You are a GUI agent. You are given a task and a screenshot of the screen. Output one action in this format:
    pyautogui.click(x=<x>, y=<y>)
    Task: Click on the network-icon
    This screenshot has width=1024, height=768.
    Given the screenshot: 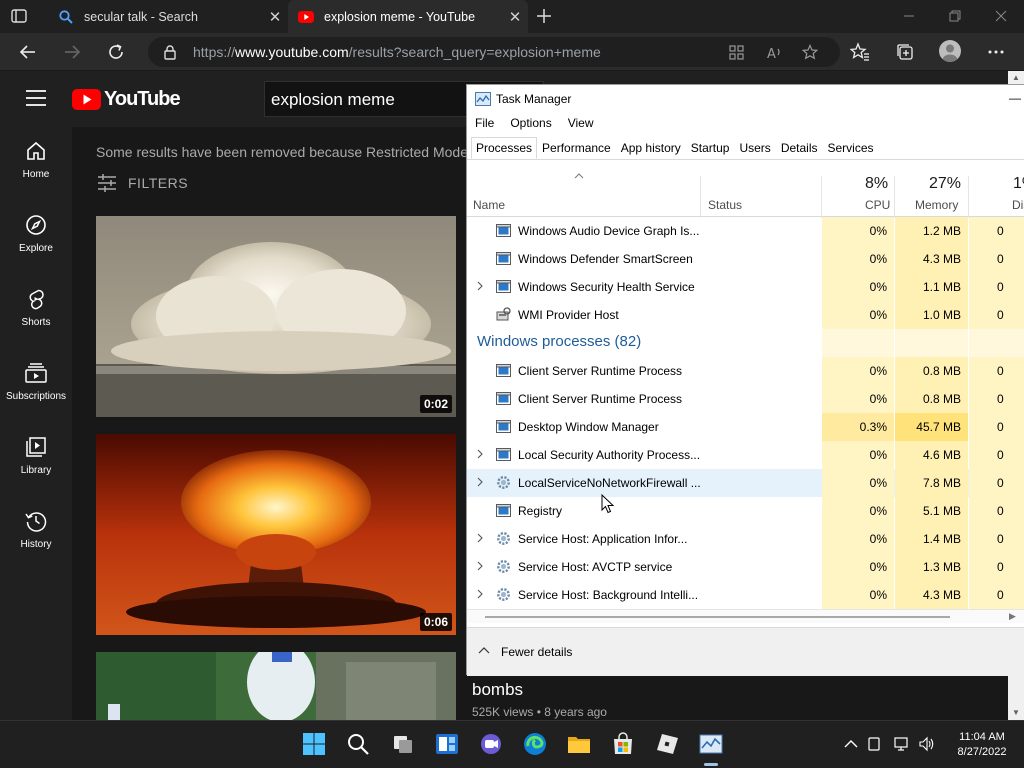 What is the action you would take?
    pyautogui.click(x=901, y=744)
    